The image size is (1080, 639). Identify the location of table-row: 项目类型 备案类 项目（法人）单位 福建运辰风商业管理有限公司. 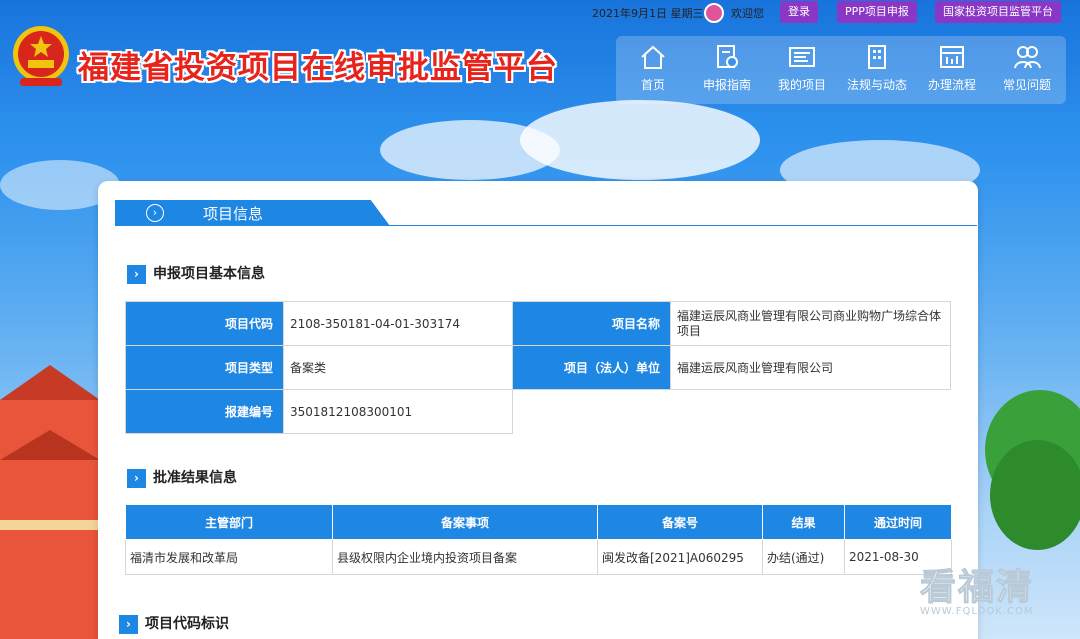
(538, 367).